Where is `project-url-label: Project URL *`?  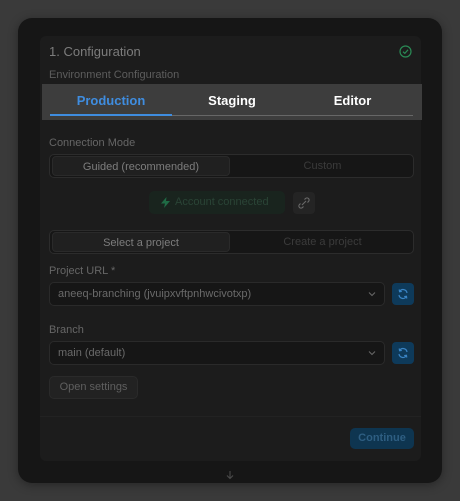 project-url-label: Project URL * is located at coordinates (82, 271).